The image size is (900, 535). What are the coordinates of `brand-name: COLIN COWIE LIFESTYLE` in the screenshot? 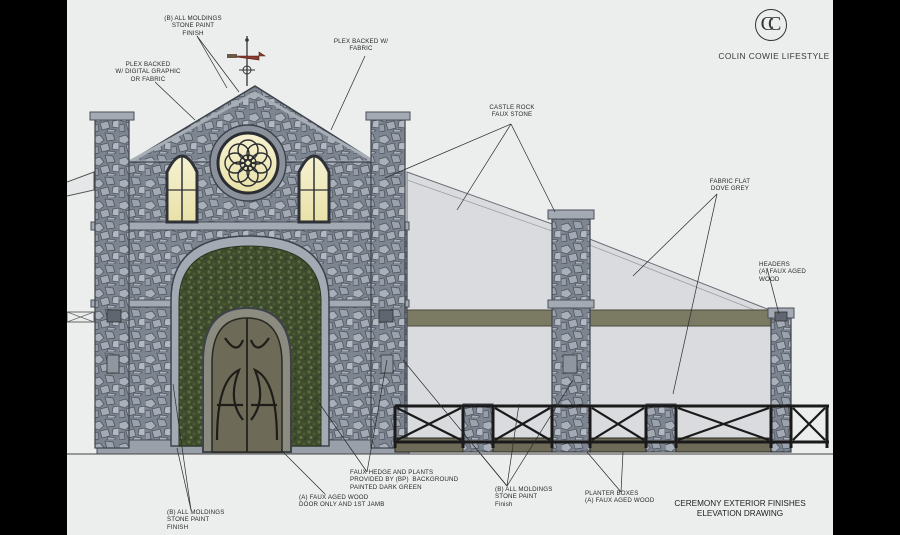 It's located at (774, 56).